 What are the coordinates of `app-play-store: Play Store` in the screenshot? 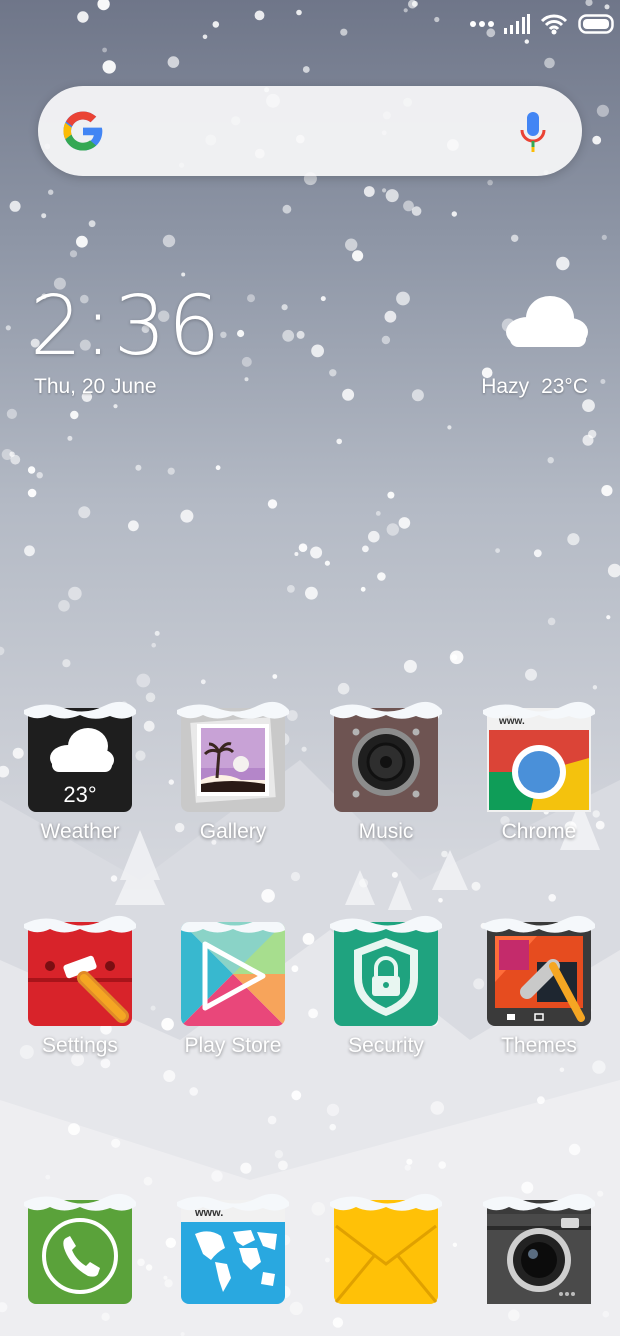 It's located at (233, 990).